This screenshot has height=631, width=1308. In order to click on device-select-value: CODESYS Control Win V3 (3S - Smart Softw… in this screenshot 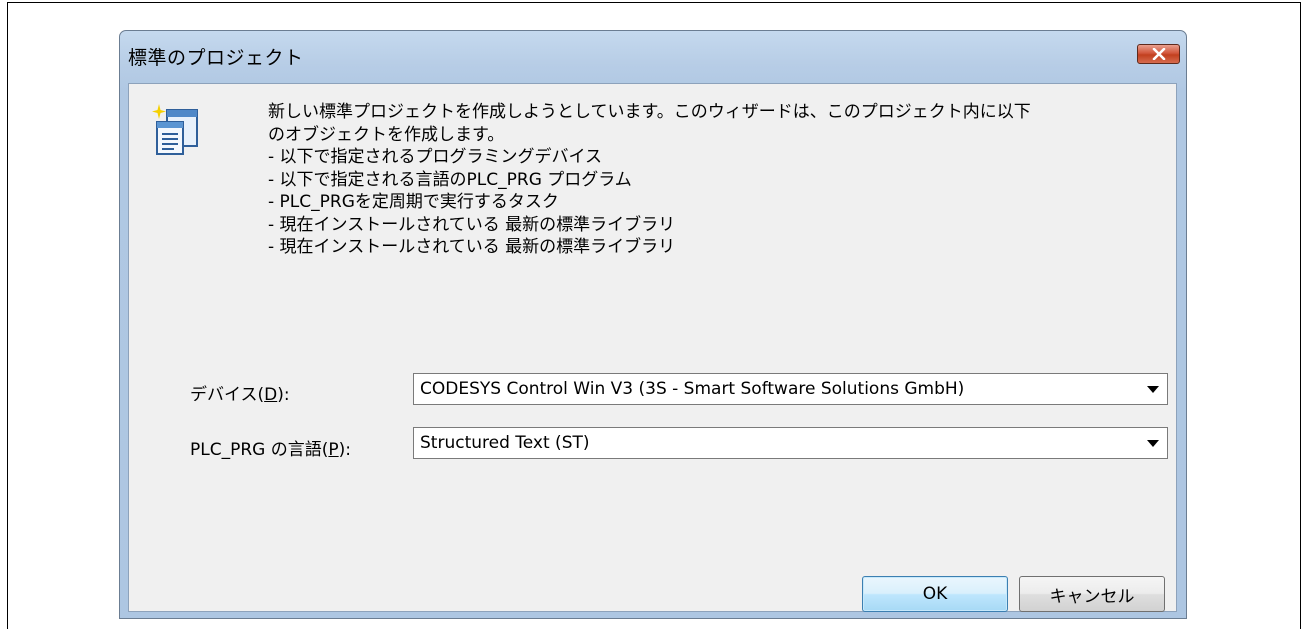, I will do `click(692, 389)`.